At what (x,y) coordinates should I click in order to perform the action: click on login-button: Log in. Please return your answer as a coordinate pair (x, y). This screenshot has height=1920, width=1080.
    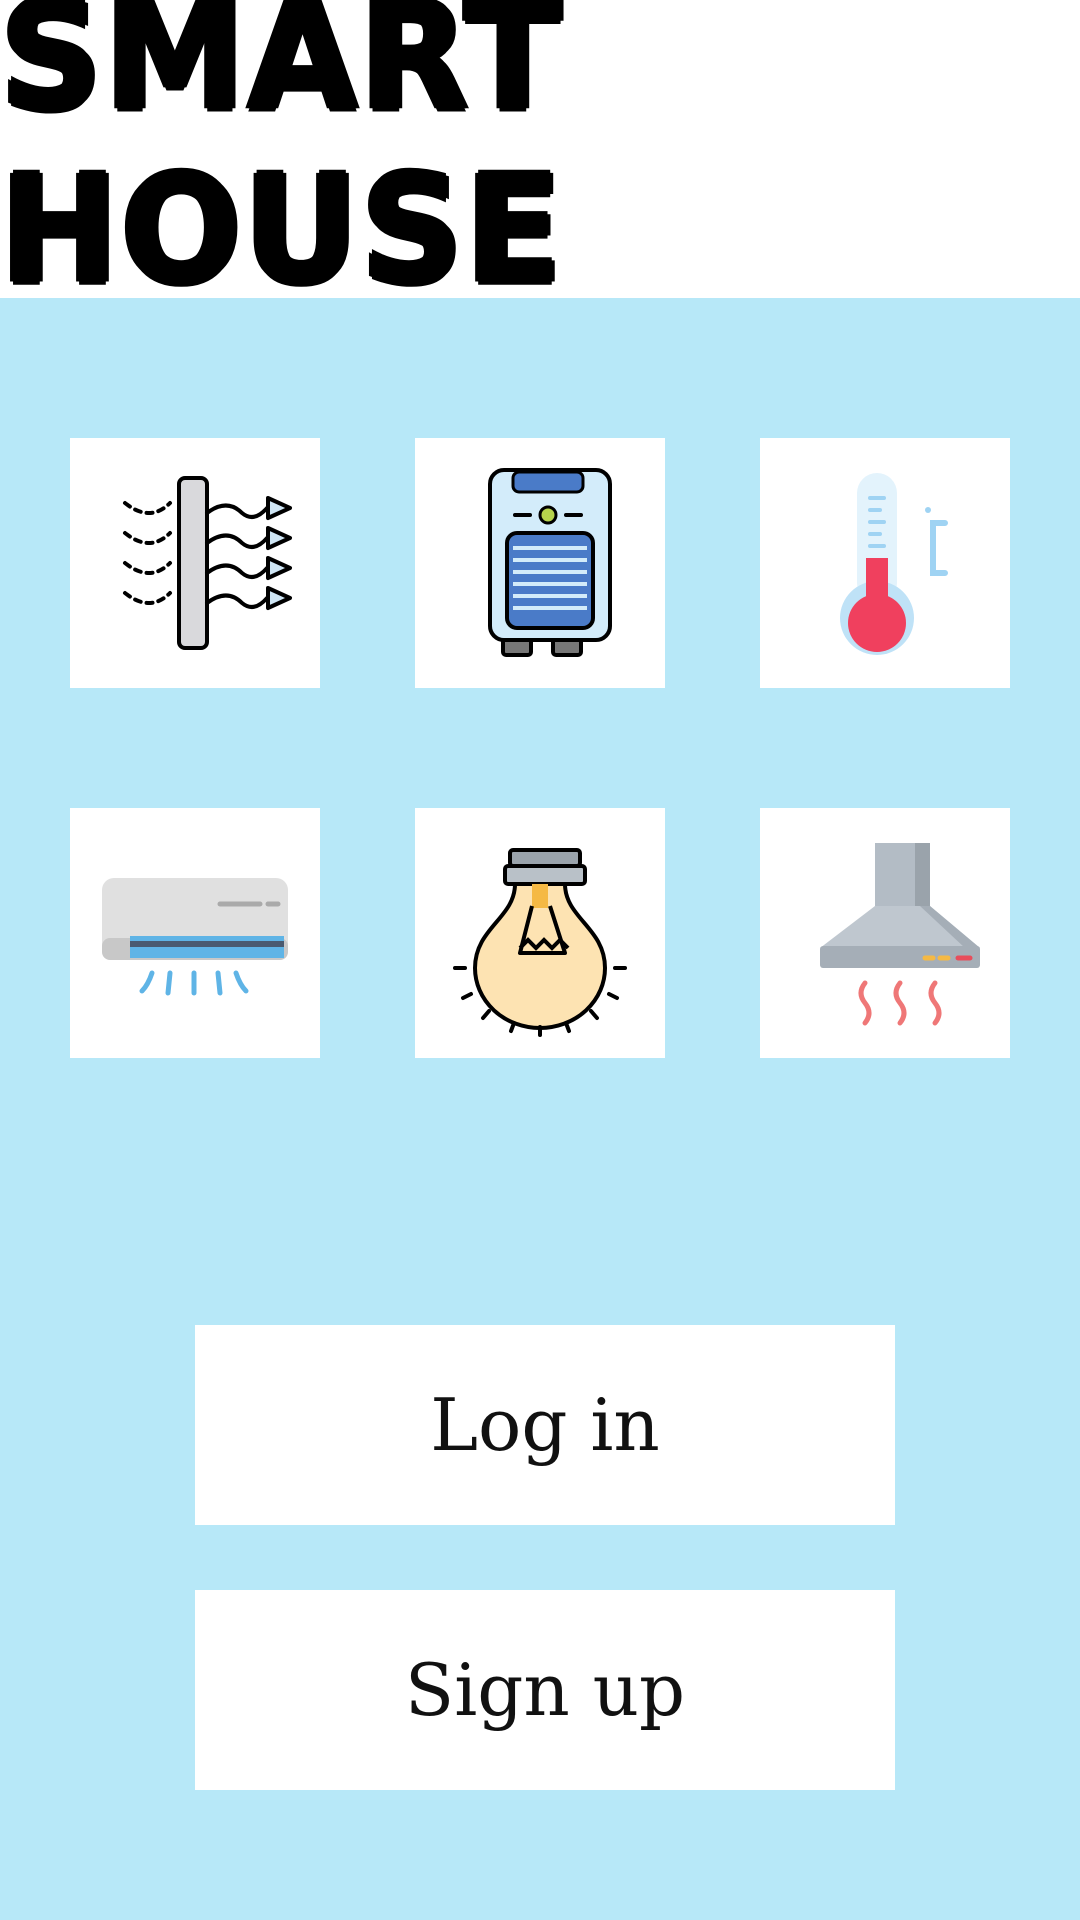
    Looking at the image, I should click on (545, 1425).